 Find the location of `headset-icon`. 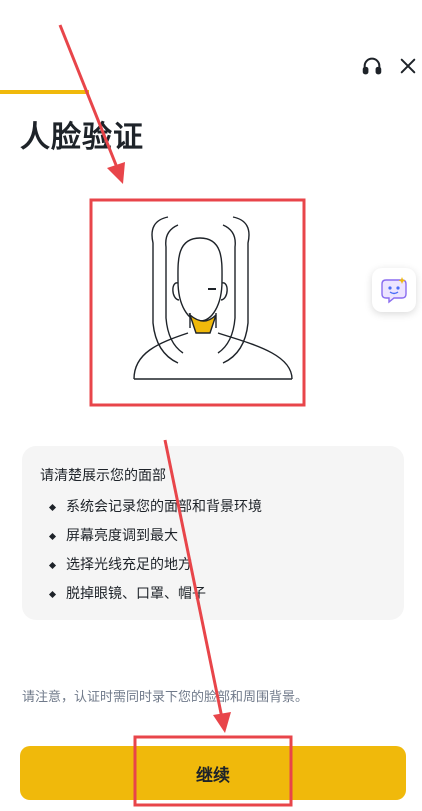

headset-icon is located at coordinates (372, 66).